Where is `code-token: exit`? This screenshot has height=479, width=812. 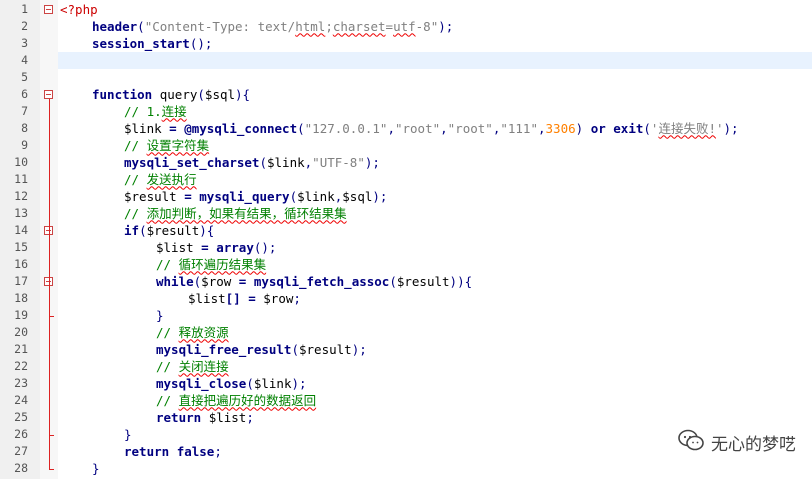
code-token: exit is located at coordinates (628, 128).